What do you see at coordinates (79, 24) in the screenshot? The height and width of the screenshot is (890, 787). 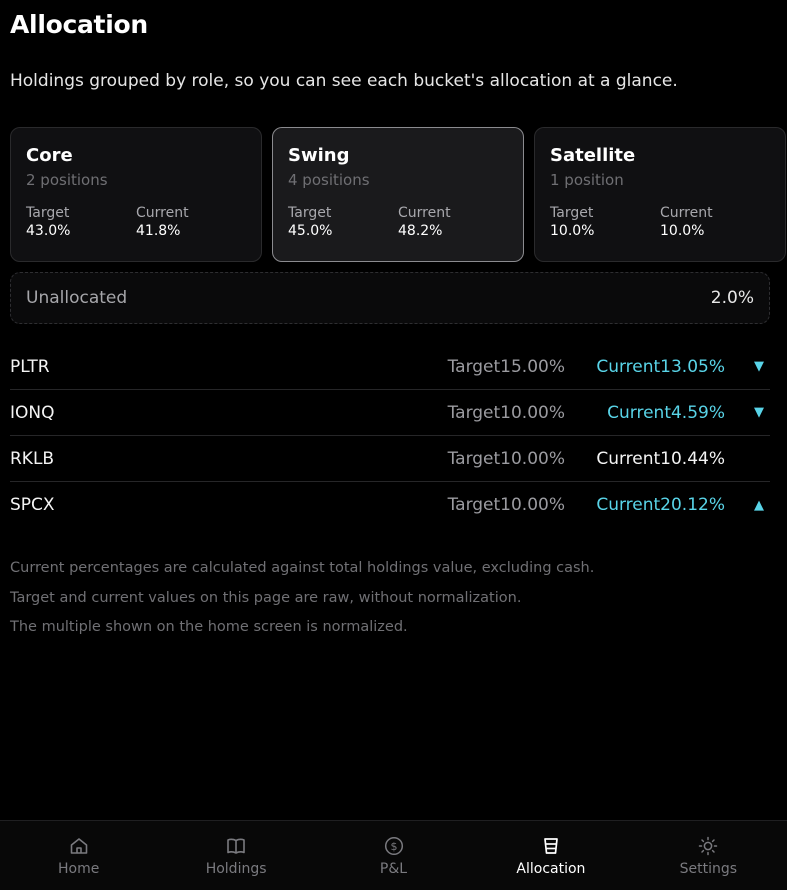 I see `page-title: Allocation` at bounding box center [79, 24].